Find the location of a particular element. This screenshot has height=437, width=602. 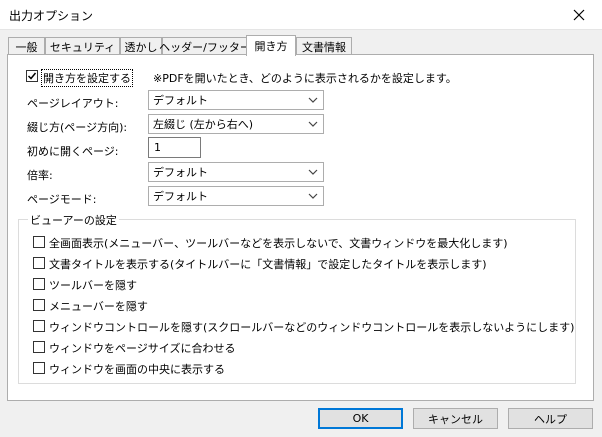

binding-select: 左綴じ (左から右へ) is located at coordinates (236, 124).